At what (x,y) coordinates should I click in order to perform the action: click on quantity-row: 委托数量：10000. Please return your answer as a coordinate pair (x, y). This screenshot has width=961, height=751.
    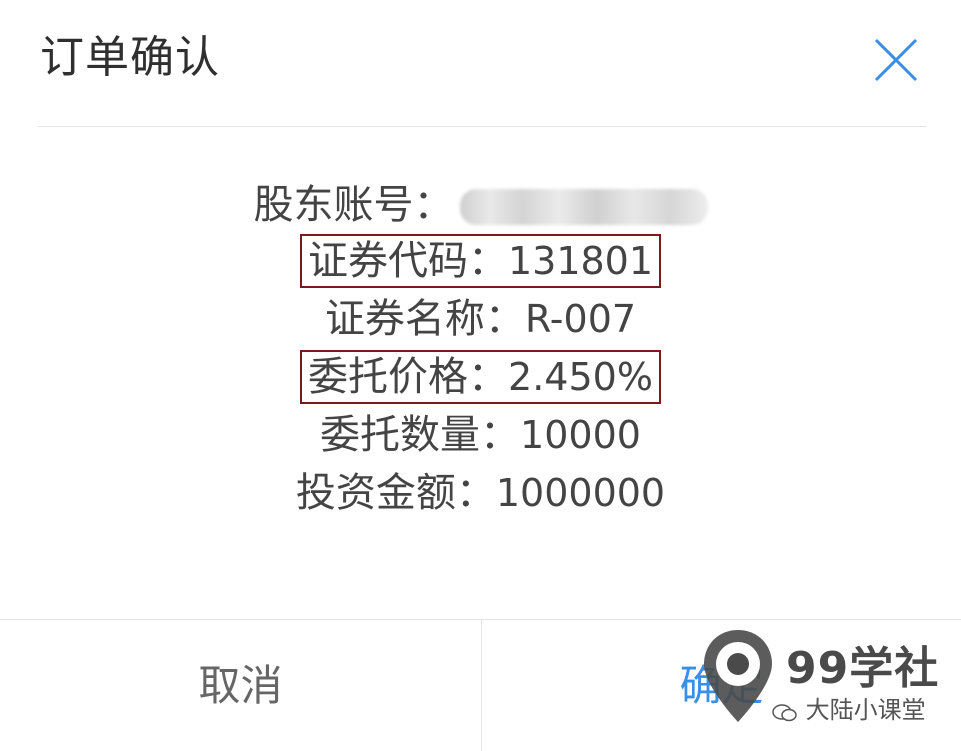
    Looking at the image, I should click on (480, 435).